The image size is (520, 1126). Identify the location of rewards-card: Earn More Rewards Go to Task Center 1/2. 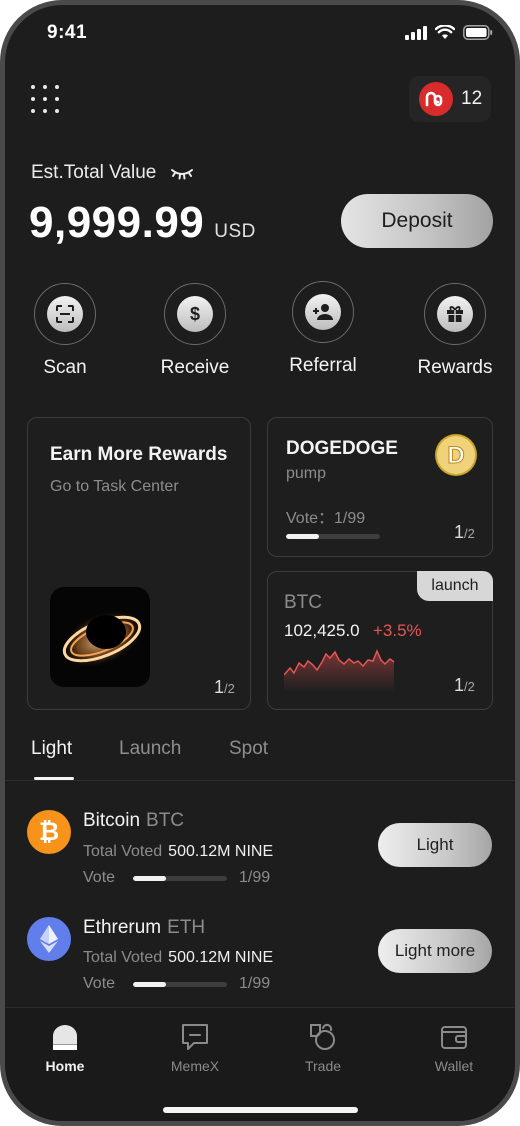
(139, 563).